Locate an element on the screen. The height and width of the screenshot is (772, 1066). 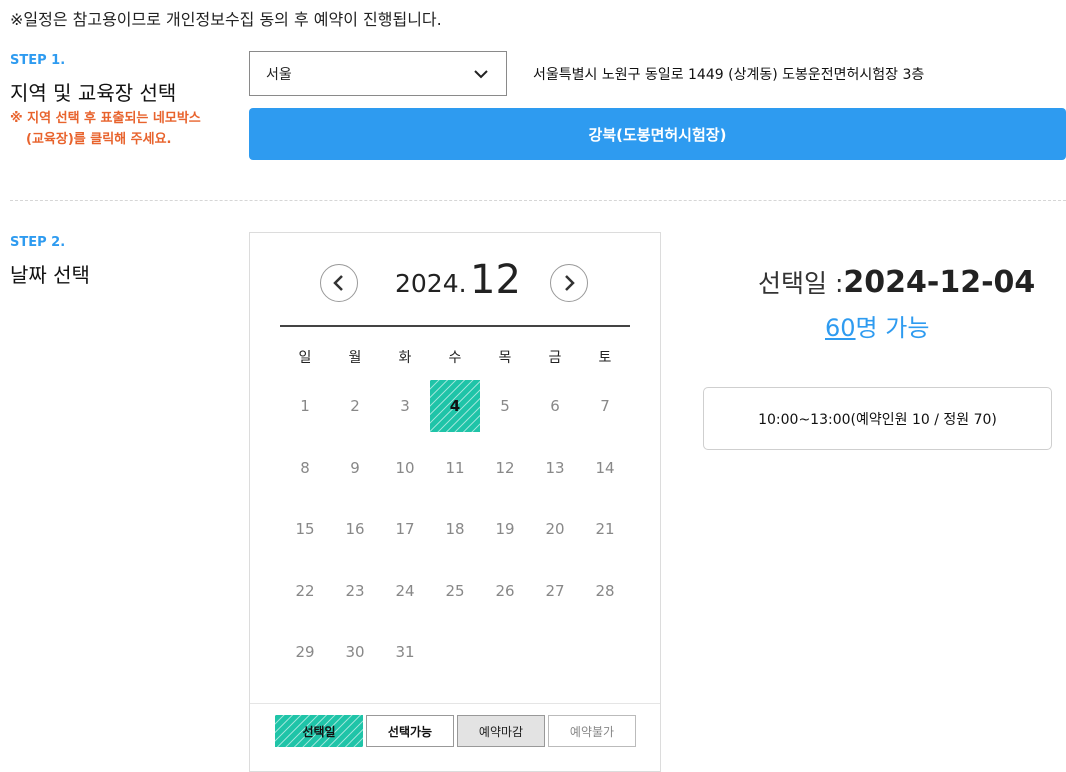
center-select-button: 강북(도봉면허시험장) is located at coordinates (657, 134).